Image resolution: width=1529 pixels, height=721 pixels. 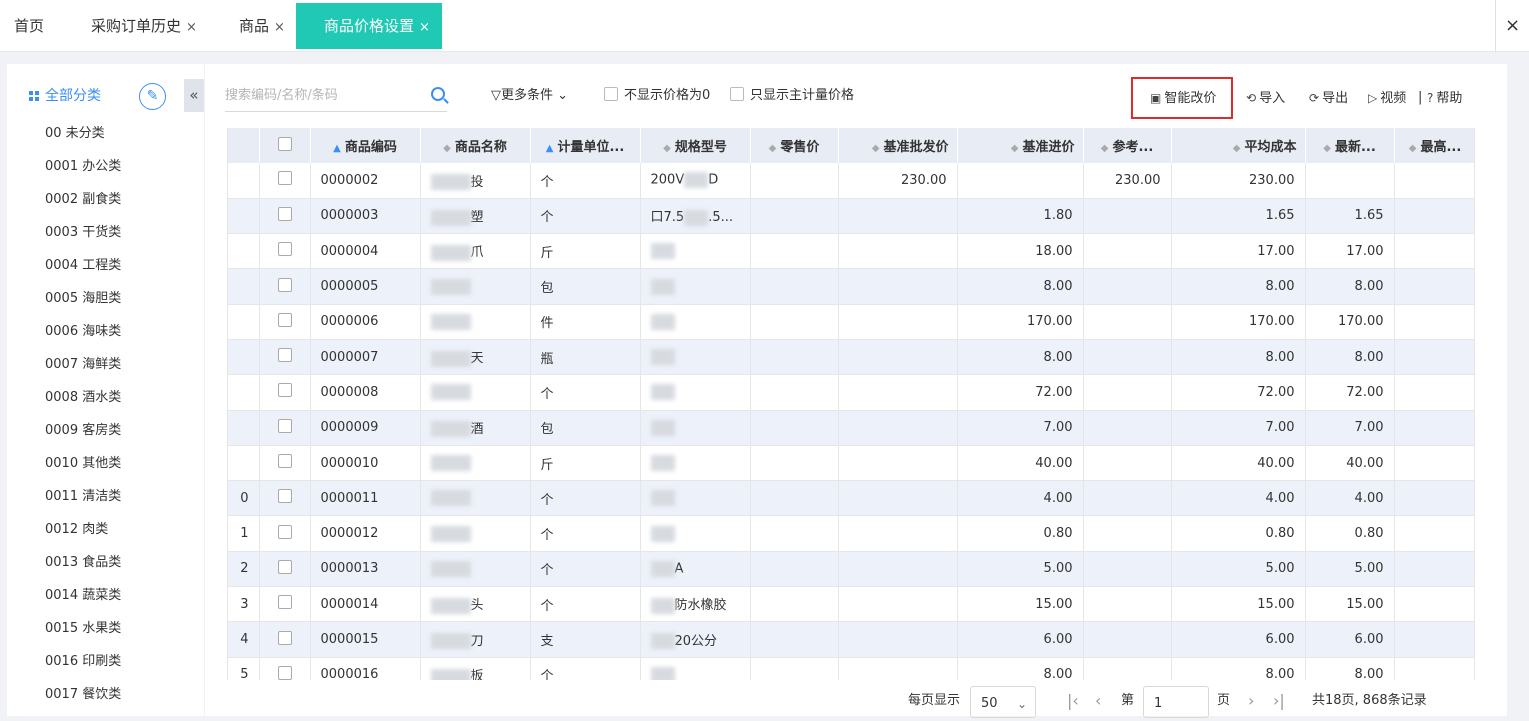 What do you see at coordinates (349, 604) in the screenshot?
I see `cell-text: 0000014` at bounding box center [349, 604].